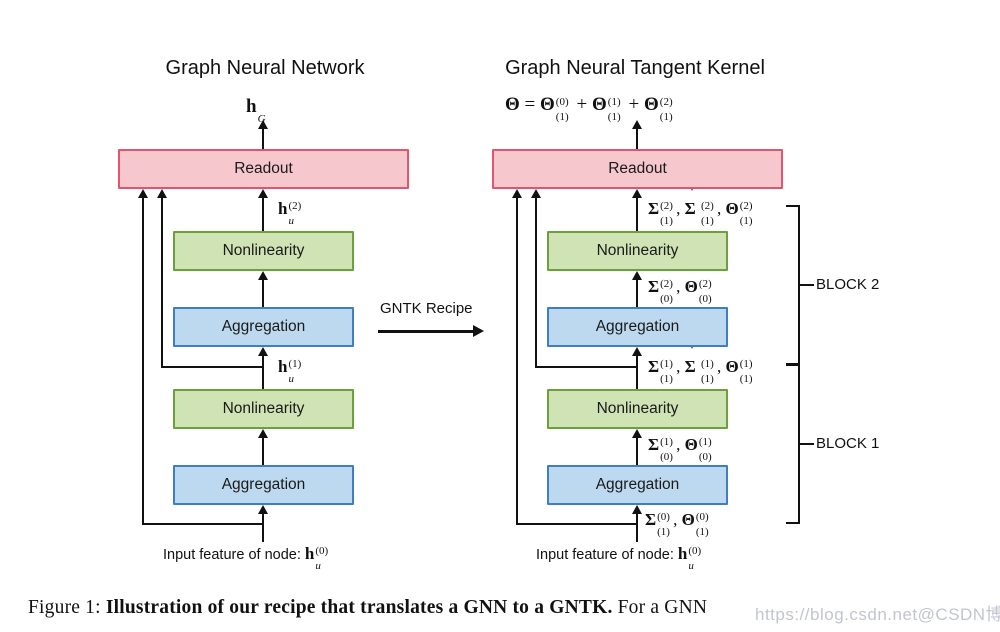 This screenshot has height=632, width=1000. I want to click on gntk-edge-label-ag1: Σ (1) (0), Θ (1) (0), so click(680, 449).